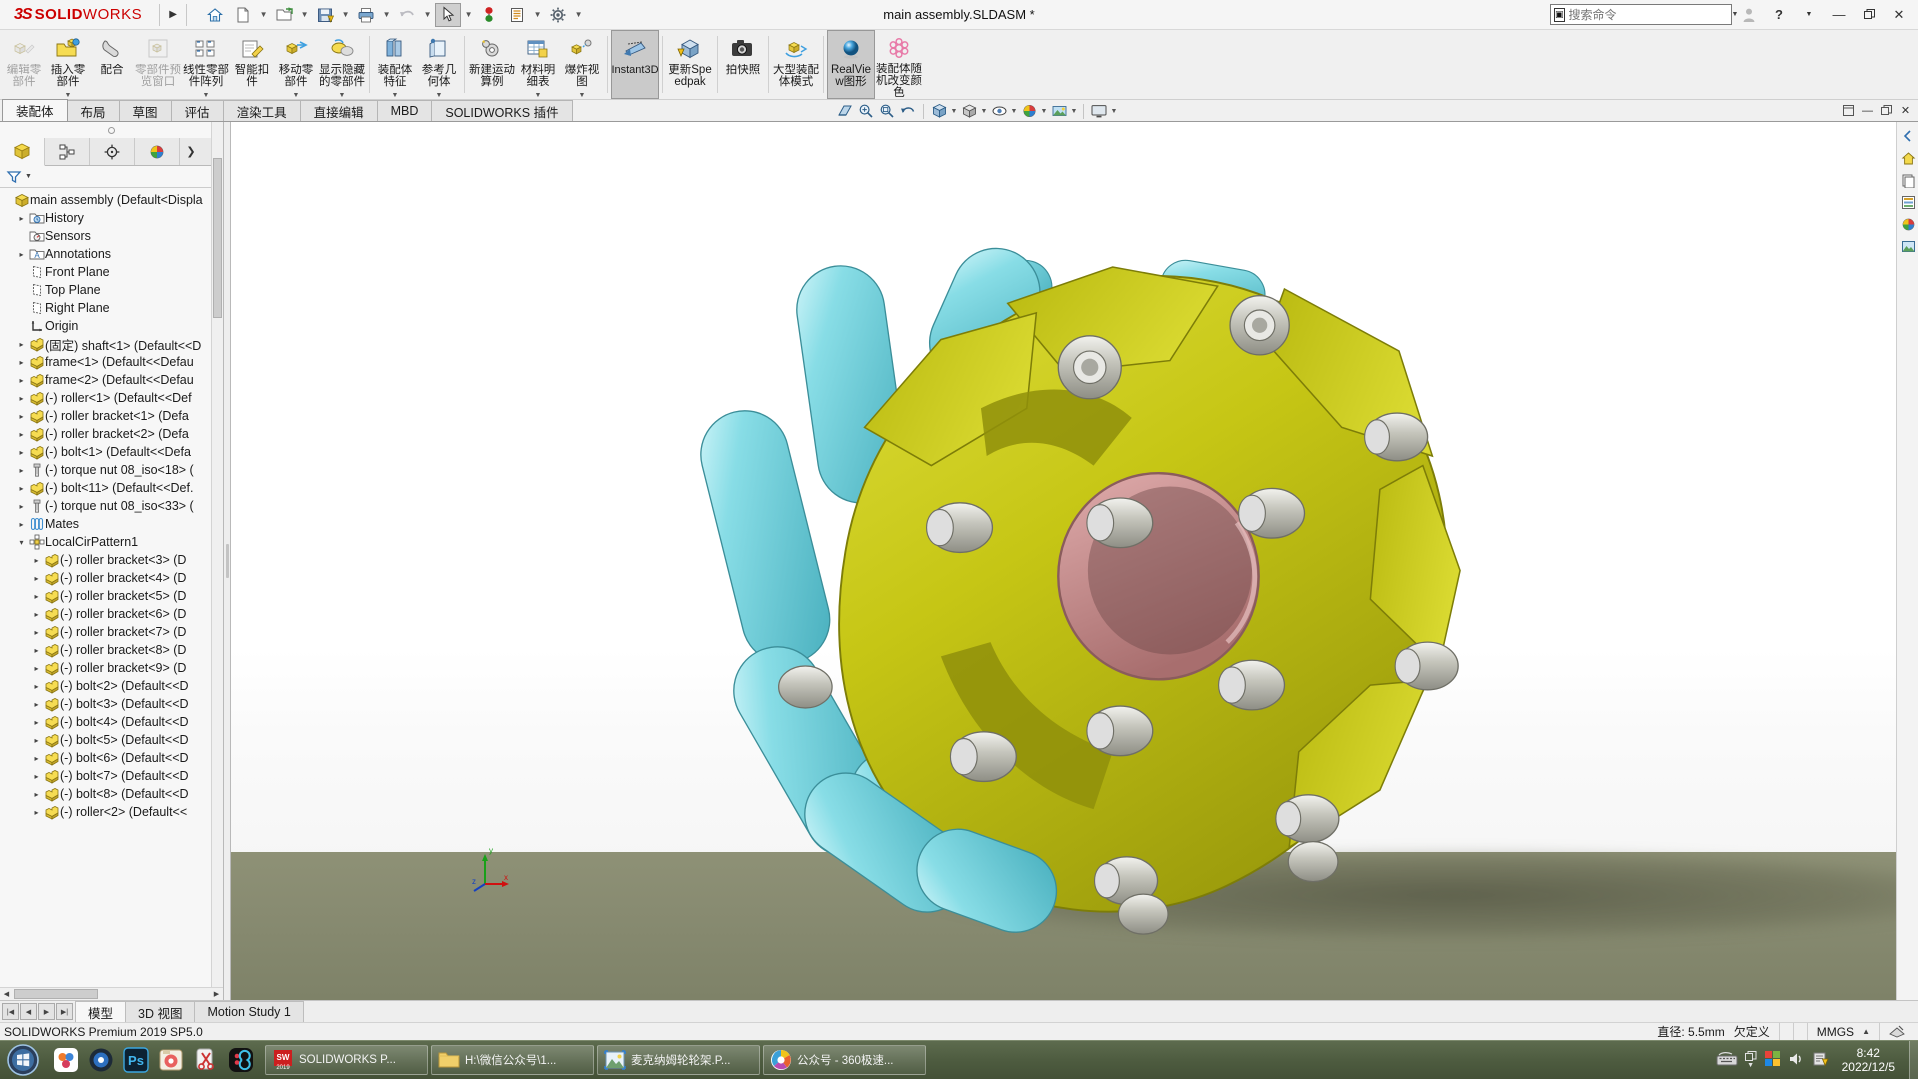  Describe the element at coordinates (68, 64) in the screenshot. I see `ribbon-button-insert-component: 插入零部件 ▼` at that location.